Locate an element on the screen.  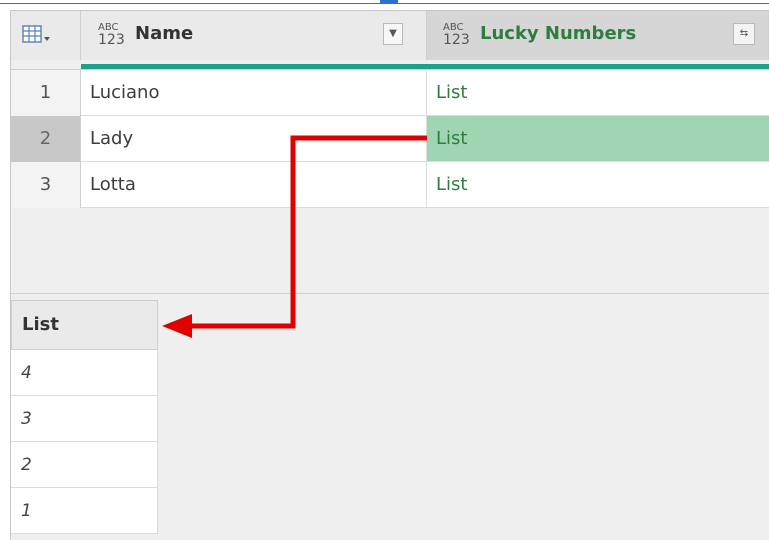
annotation-arrow is located at coordinates (294, 236).